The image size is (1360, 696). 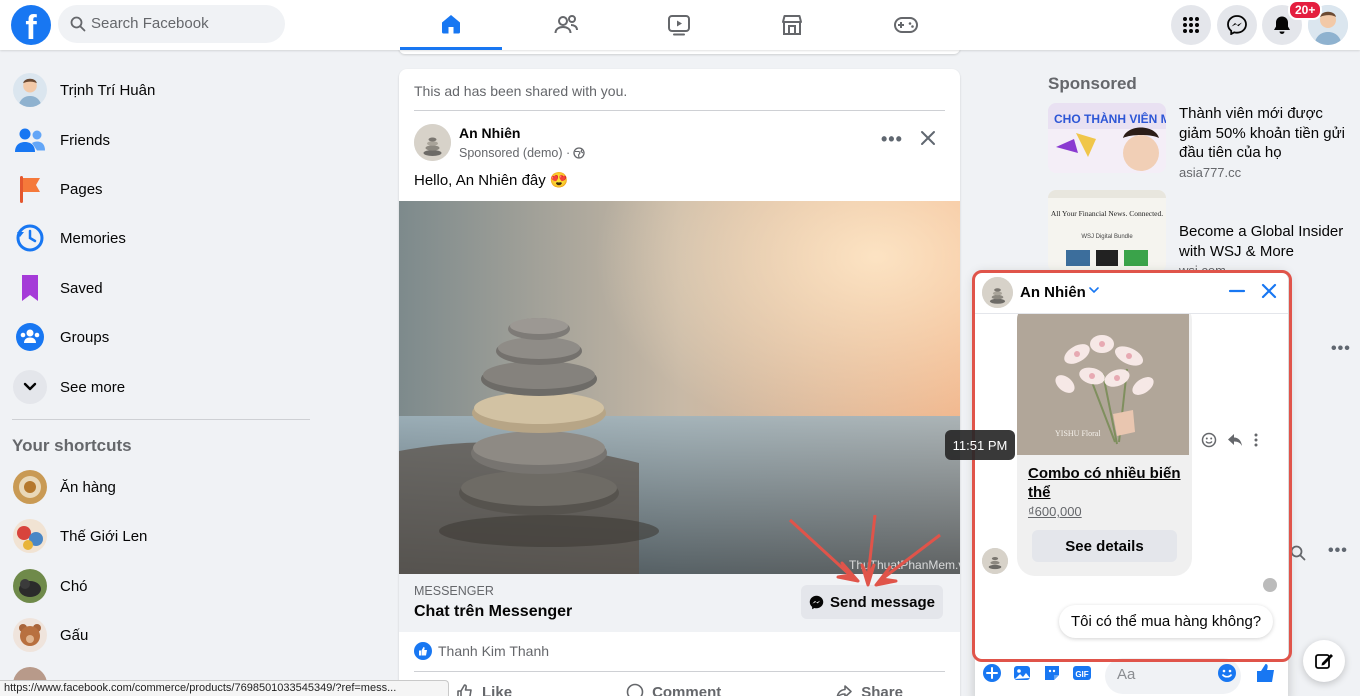 What do you see at coordinates (906, 25) in the screenshot?
I see `tab-gaming` at bounding box center [906, 25].